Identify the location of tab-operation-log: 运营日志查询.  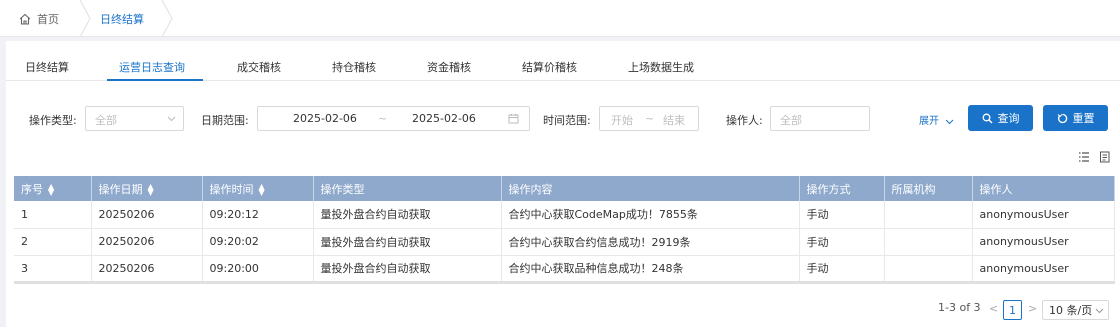
(152, 67).